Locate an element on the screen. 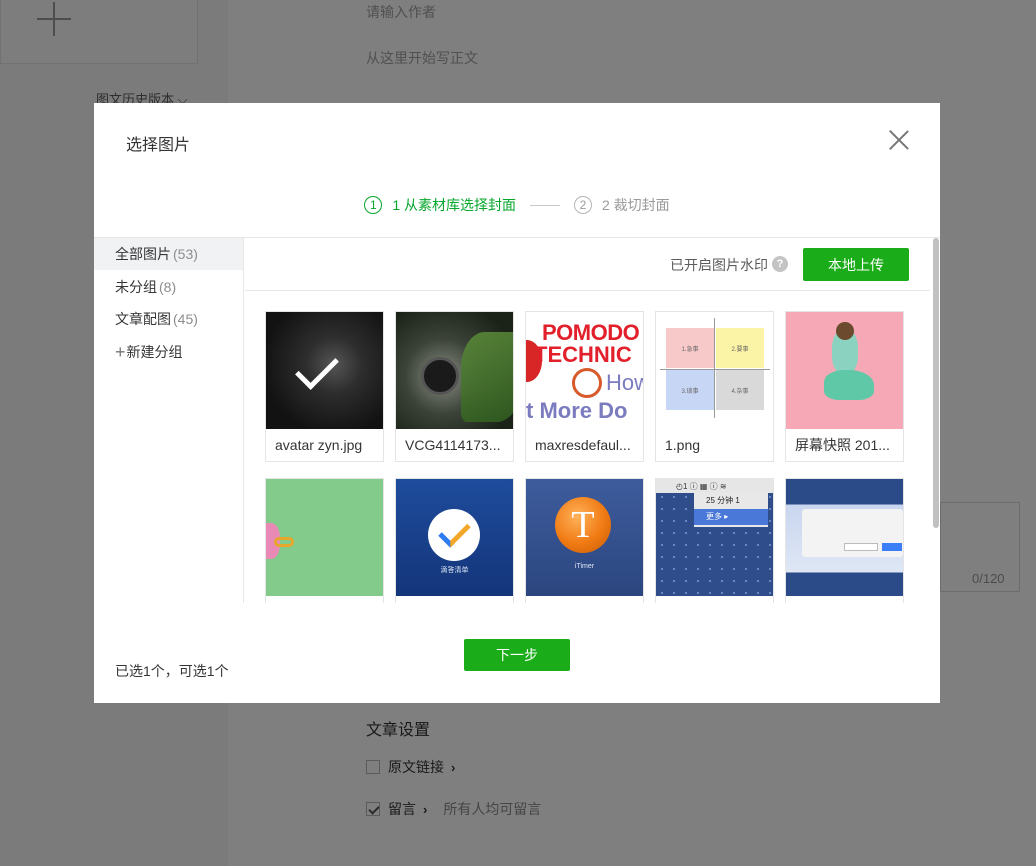 Image resolution: width=1036 pixels, height=866 pixels. ticktick-logo-icon is located at coordinates (454, 535).